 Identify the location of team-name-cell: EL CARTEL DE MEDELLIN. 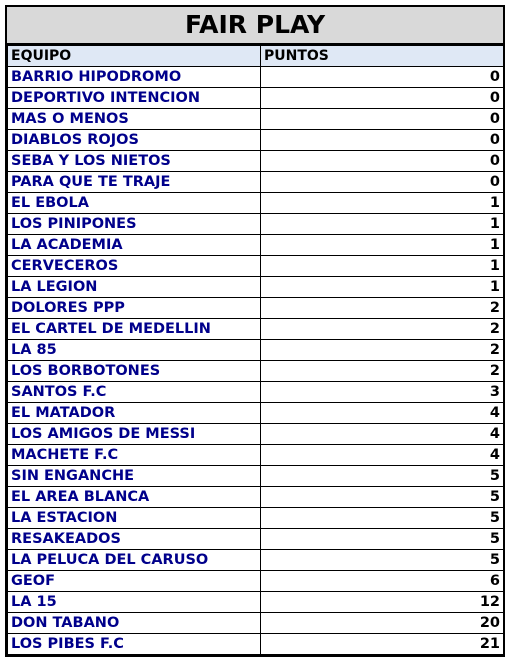
(134, 329).